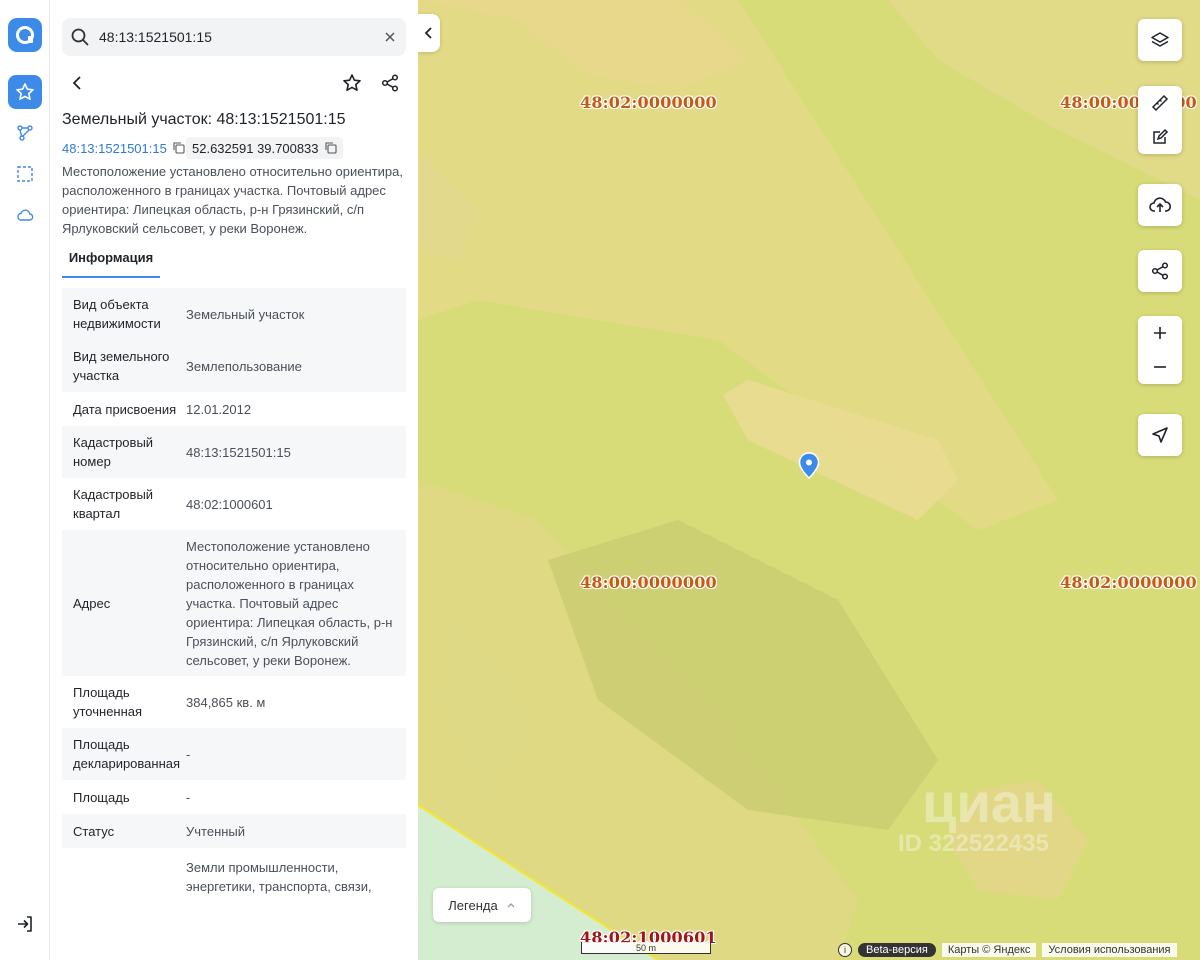 The width and height of the screenshot is (1200, 960). I want to click on zoom-out-icon, so click(1160, 367).